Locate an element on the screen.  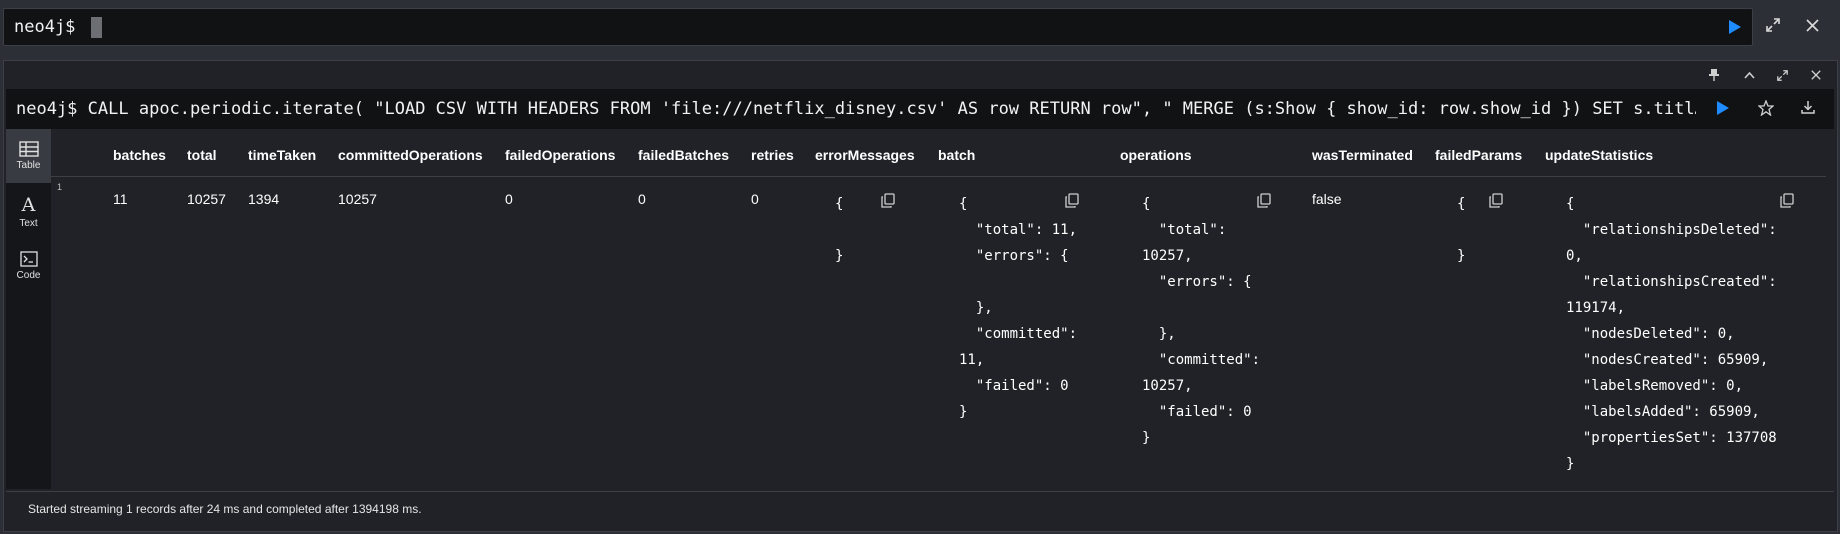
column-header-batch: batch is located at coordinates (956, 155).